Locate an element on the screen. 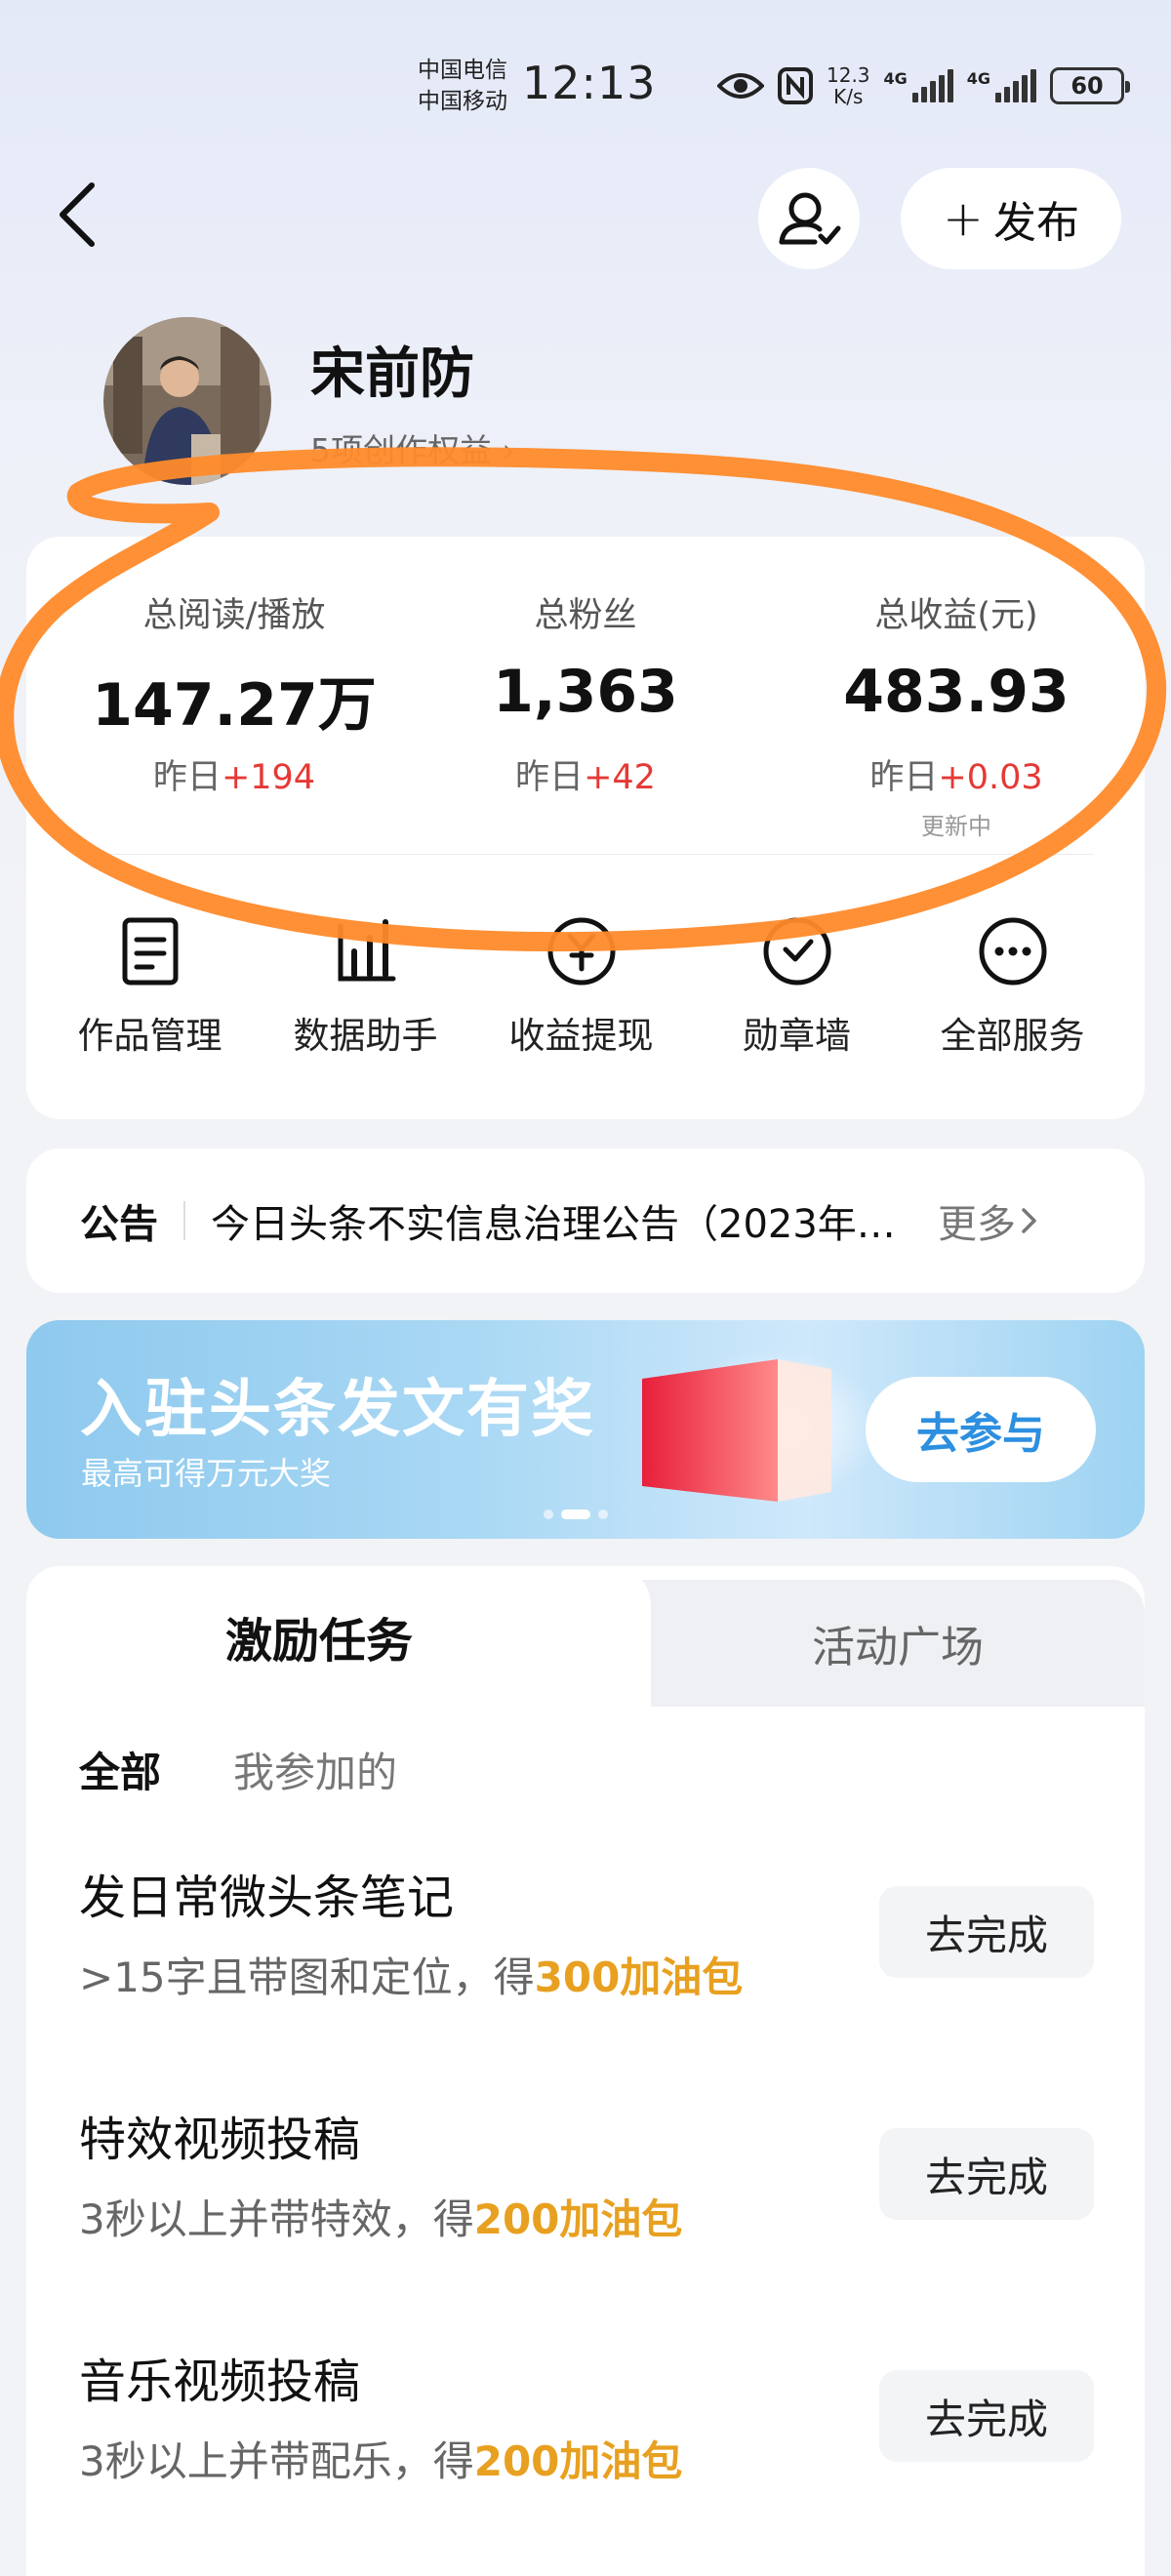  announcement-text: 今日头条不实信息治理公告（2023年第二期） is located at coordinates (560, 1220).